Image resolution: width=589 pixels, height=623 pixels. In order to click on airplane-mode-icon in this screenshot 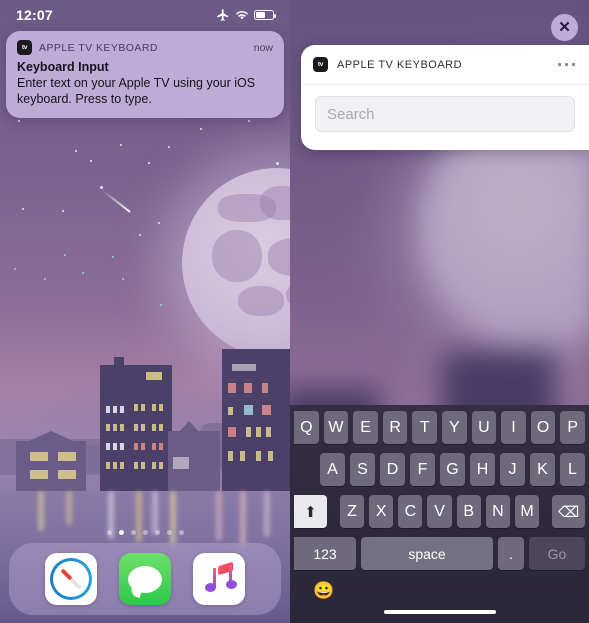, I will do `click(223, 15)`.